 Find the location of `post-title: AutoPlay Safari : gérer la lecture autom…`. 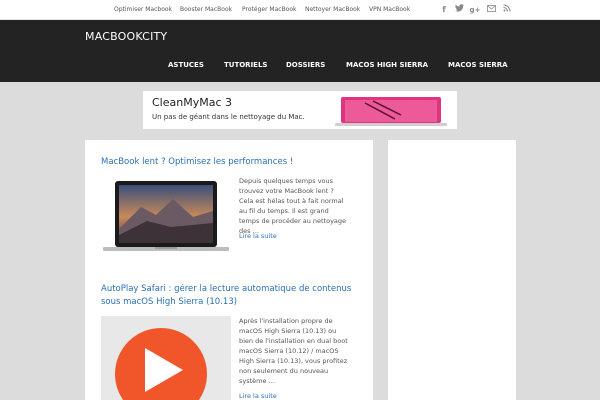

post-title: AutoPlay Safari : gérer la lecture autom… is located at coordinates (231, 296).